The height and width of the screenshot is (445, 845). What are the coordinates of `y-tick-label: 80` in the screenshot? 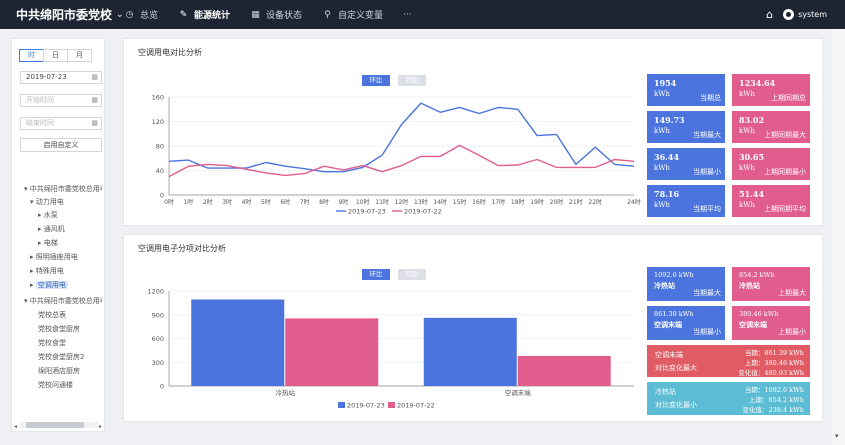 It's located at (160, 147).